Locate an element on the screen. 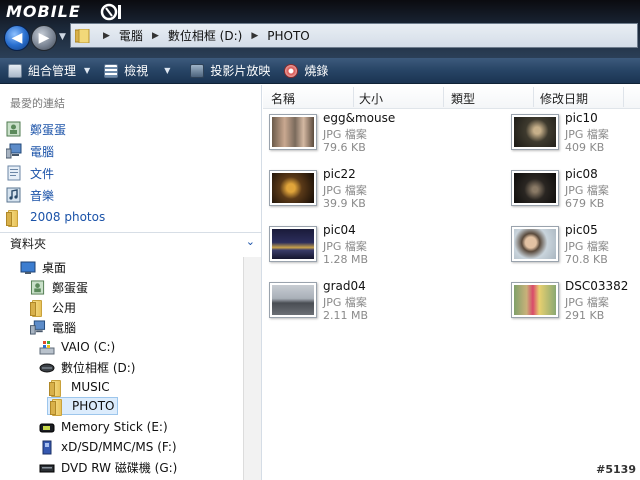  tree-item-vaio-c: VAIO (C:) is located at coordinates (77, 347).